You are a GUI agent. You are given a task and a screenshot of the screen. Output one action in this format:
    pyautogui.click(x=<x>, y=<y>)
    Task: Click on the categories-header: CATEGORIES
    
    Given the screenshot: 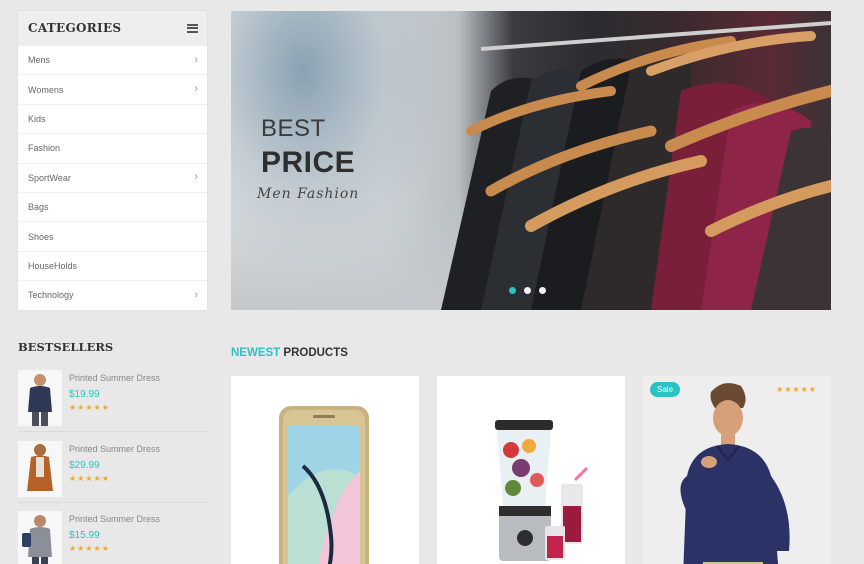 What is the action you would take?
    pyautogui.click(x=112, y=28)
    